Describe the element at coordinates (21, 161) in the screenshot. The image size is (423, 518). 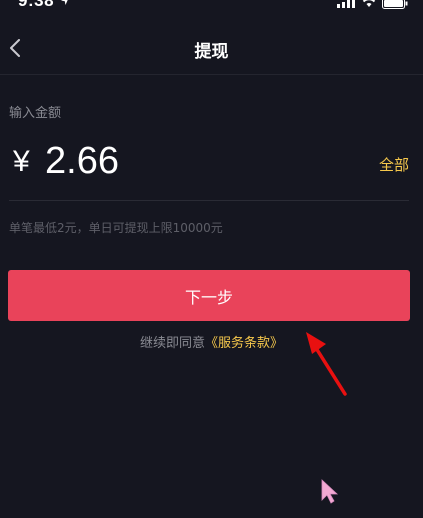
I see `currency-symbol: ¥` at that location.